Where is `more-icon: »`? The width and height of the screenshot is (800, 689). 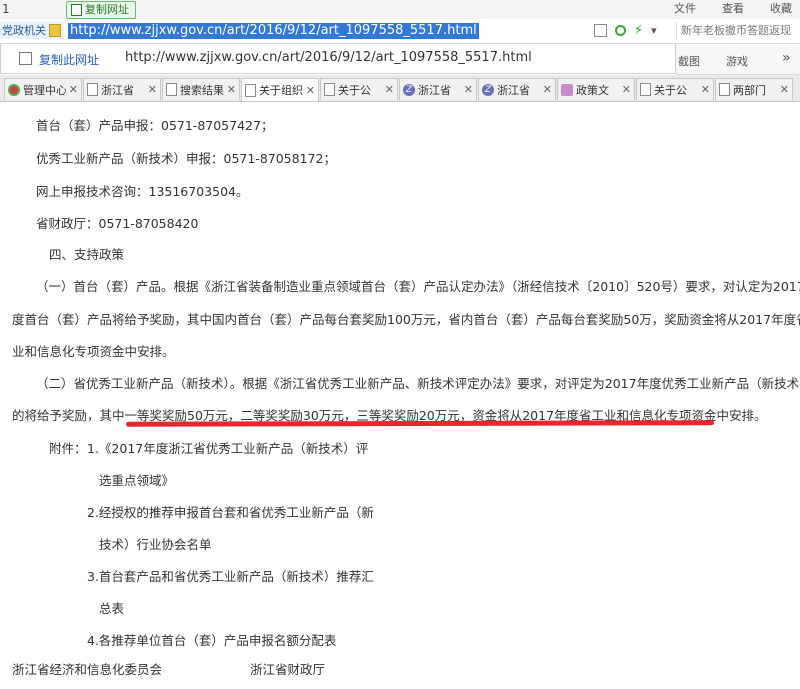 more-icon: » is located at coordinates (786, 58).